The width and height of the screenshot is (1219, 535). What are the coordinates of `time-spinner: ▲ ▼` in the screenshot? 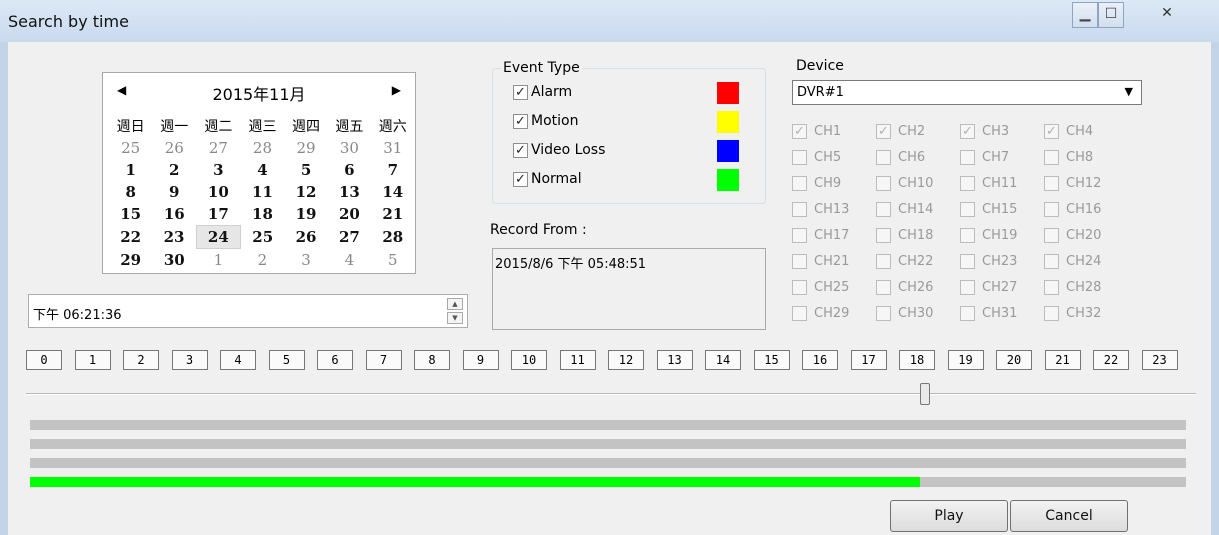 It's located at (455, 311).